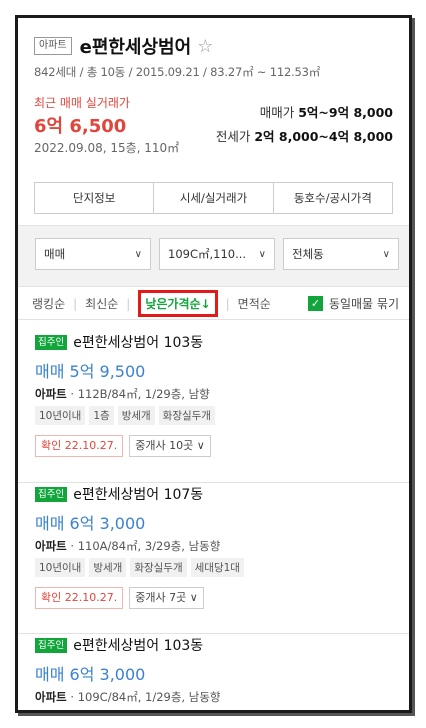 Image resolution: width=426 pixels, height=728 pixels. Describe the element at coordinates (213, 46) in the screenshot. I see `title-row: 아파트 e편한세상범어 ☆` at that location.